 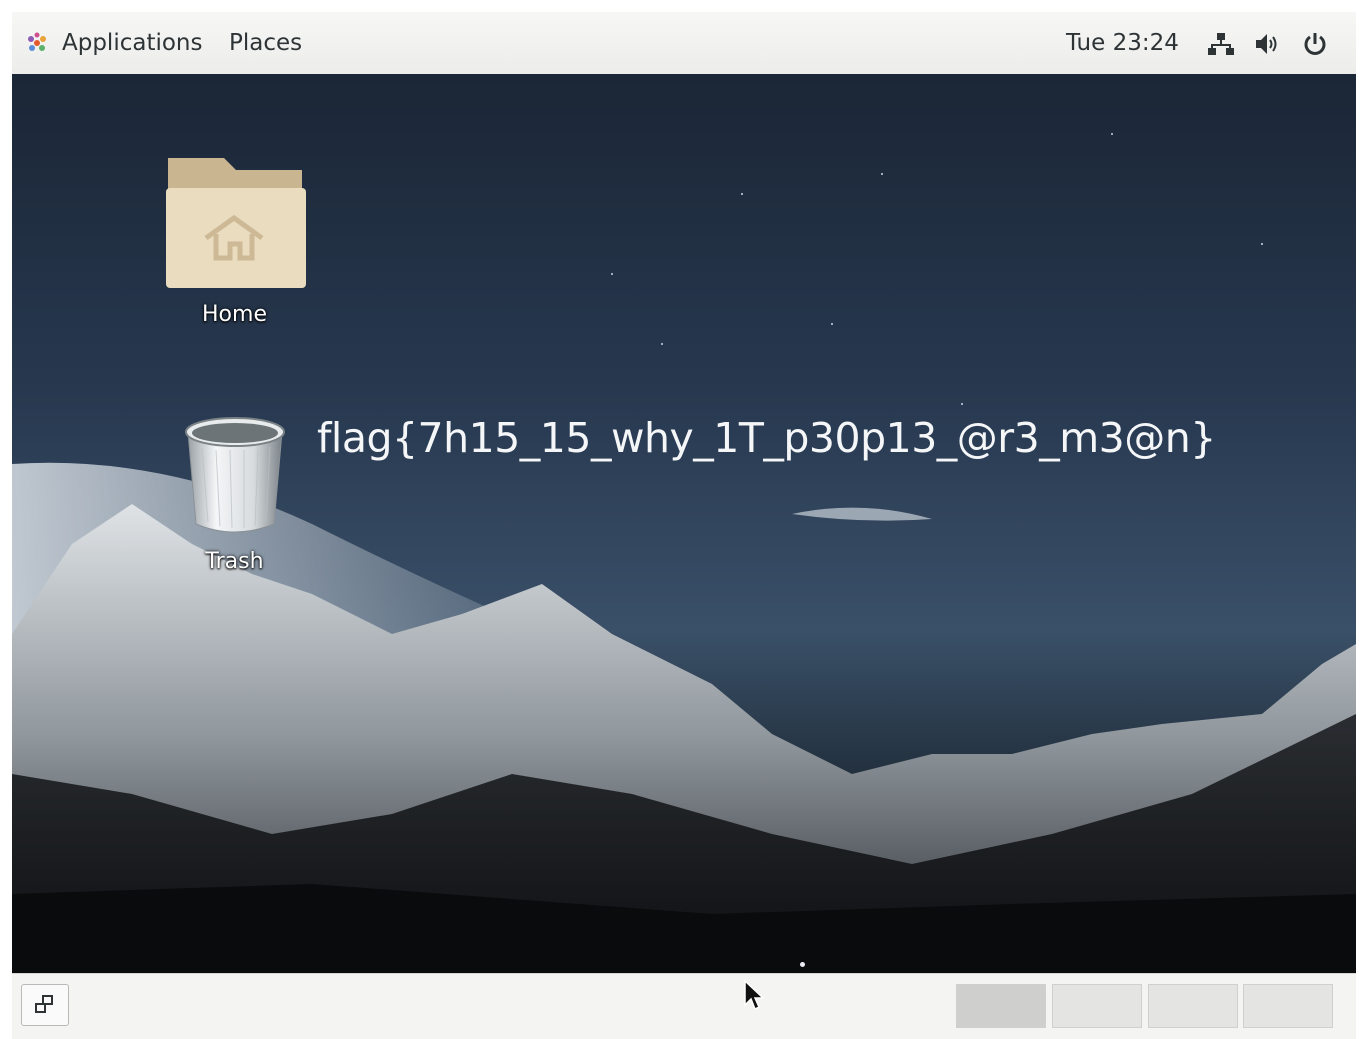 What do you see at coordinates (1267, 44) in the screenshot?
I see `volume-icon` at bounding box center [1267, 44].